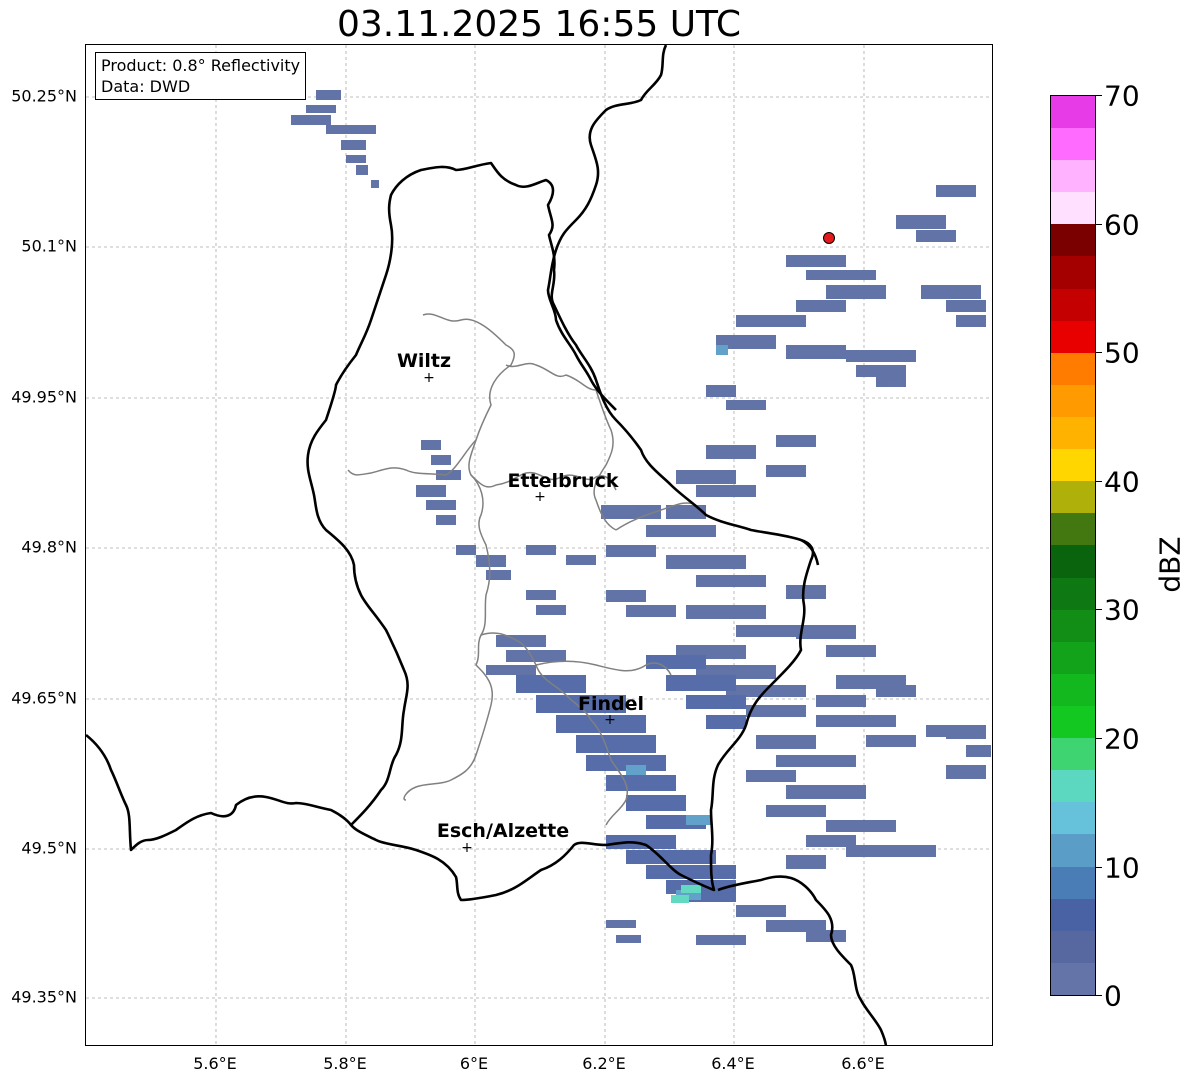 This screenshot has height=1081, width=1184. What do you see at coordinates (44, 698) in the screenshot?
I see `lat-label: 49.65°N` at bounding box center [44, 698].